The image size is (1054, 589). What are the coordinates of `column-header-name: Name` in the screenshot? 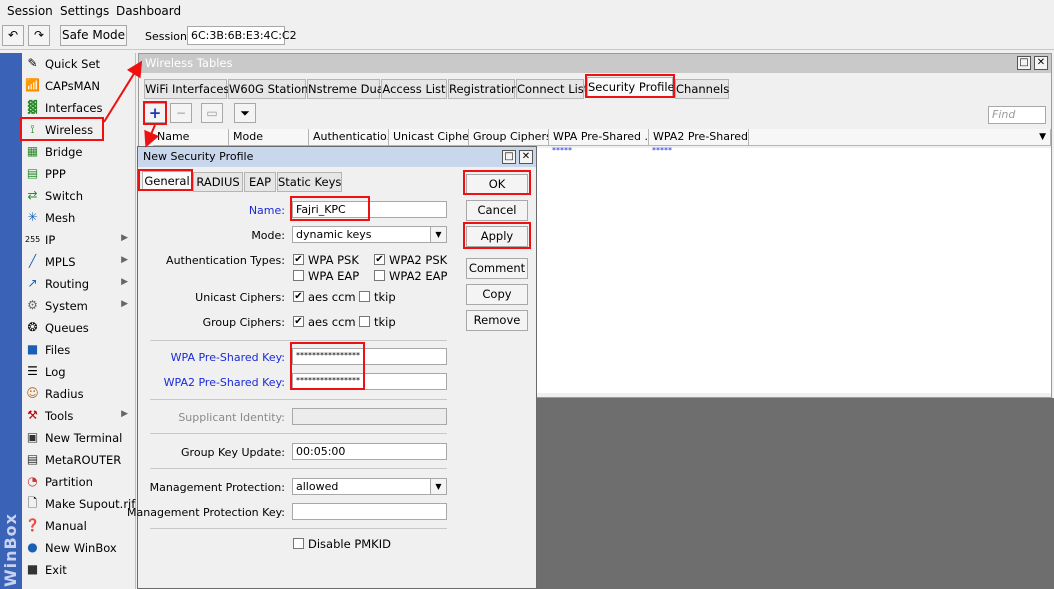 It's located at (191, 137).